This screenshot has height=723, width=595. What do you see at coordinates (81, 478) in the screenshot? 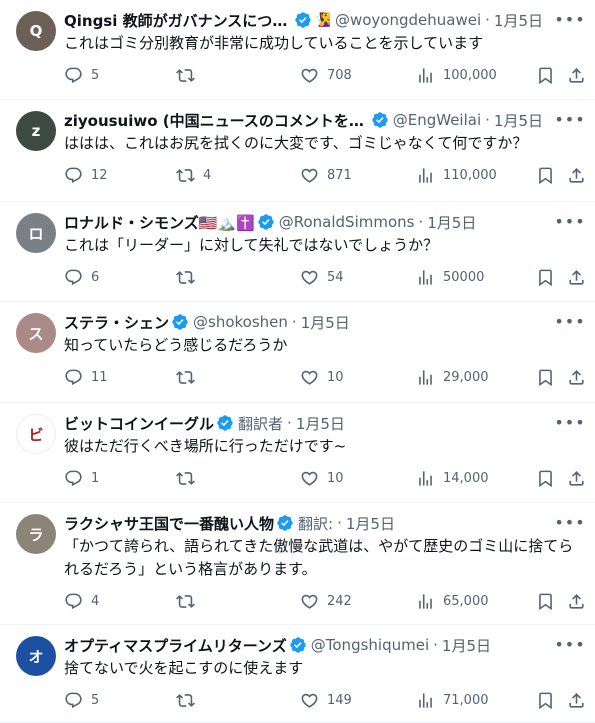
I see `reply-button: 1` at bounding box center [81, 478].